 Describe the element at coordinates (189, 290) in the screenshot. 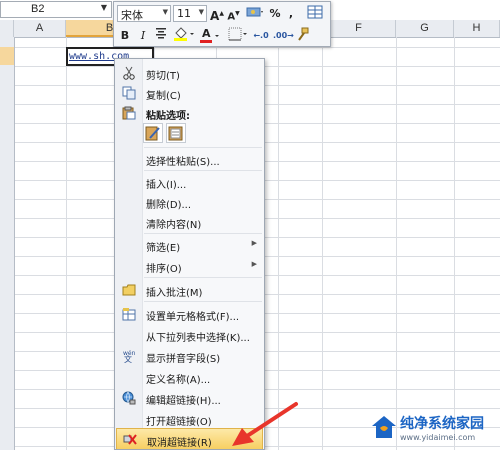

I see `menu-item-insert-comment: 插入批注(M)` at that location.